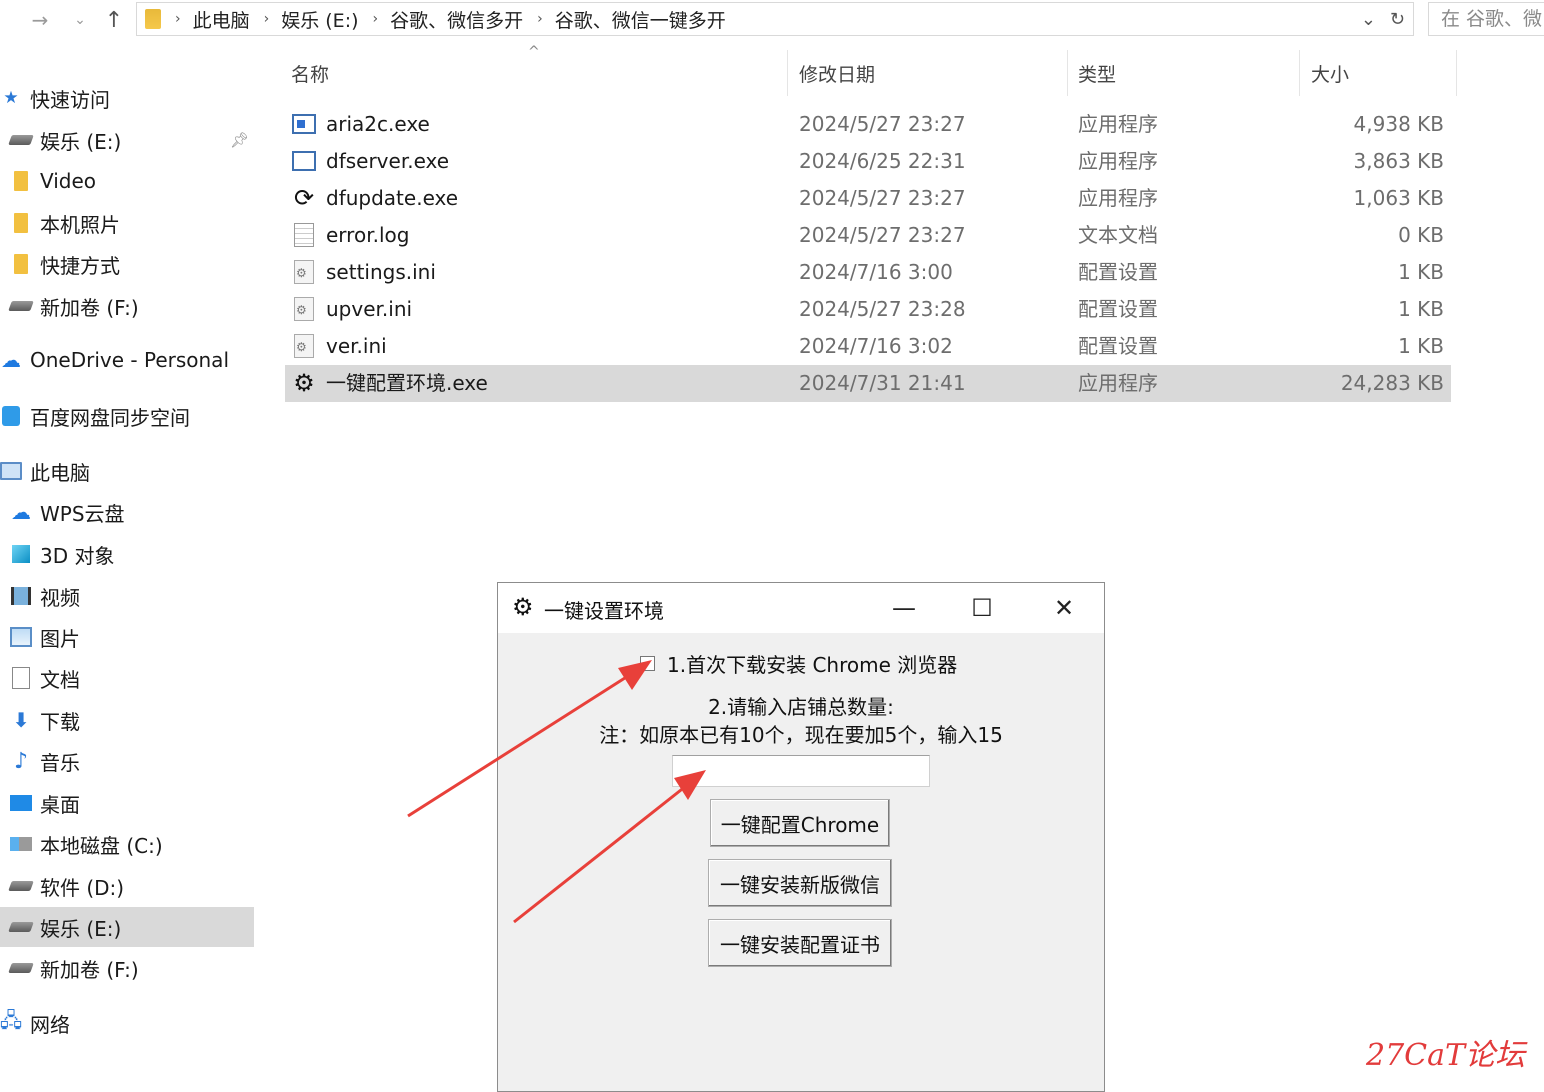 Image resolution: width=1544 pixels, height=1092 pixels. Describe the element at coordinates (876, 346) in the screenshot. I see `file-date: 2024/7/16 3:02` at that location.